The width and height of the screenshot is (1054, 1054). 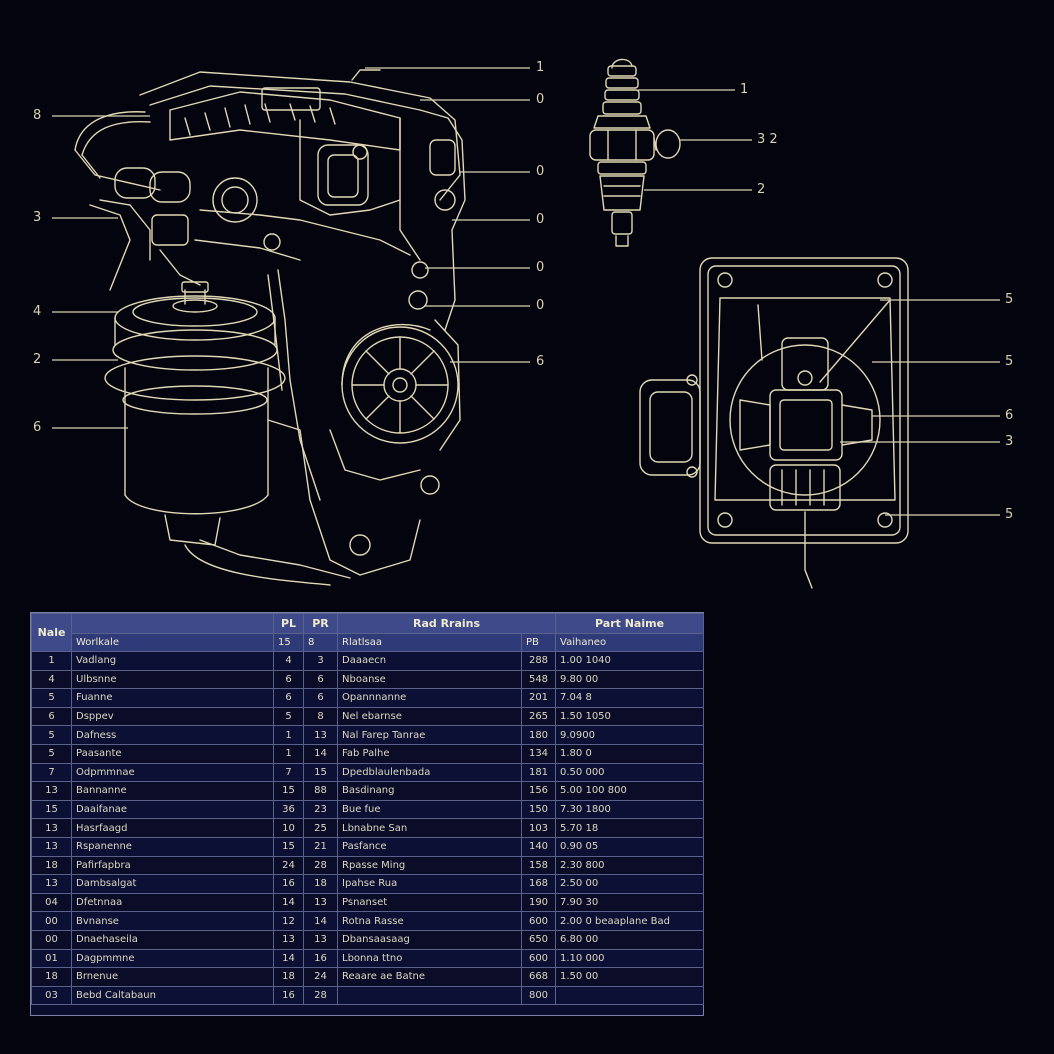 What do you see at coordinates (630, 642) in the screenshot?
I see `subheader-name: Vaihaneo` at bounding box center [630, 642].